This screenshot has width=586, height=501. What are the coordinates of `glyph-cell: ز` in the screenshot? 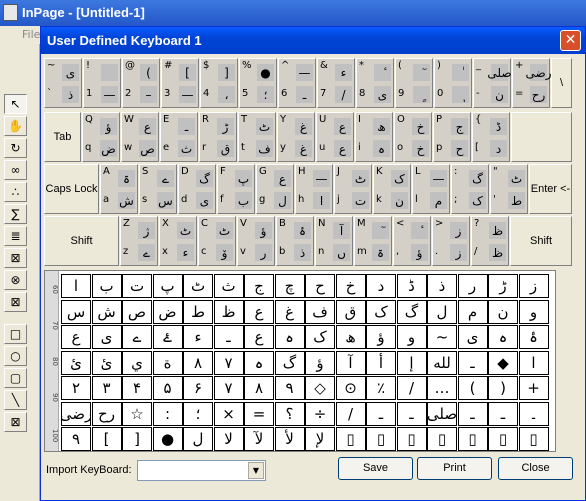 It's located at (533, 286).